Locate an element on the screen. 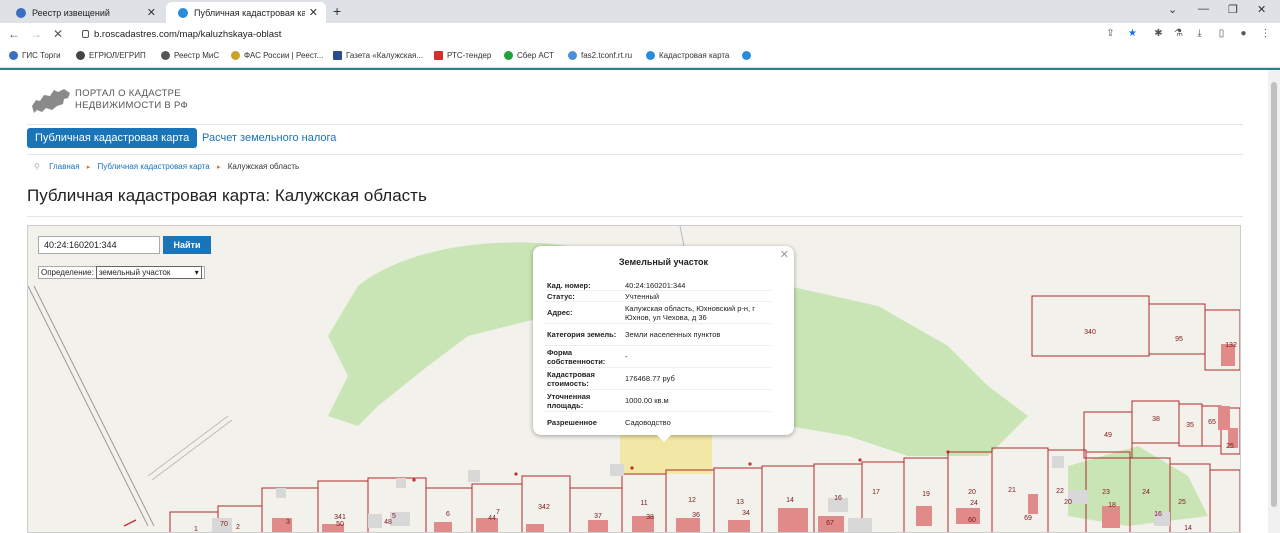  parcel-label: 19 is located at coordinates (926, 494).